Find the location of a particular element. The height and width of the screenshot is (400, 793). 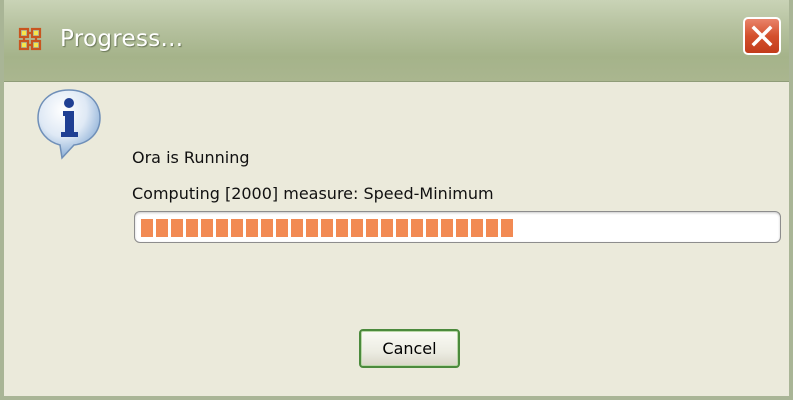

progress-bar is located at coordinates (457, 227).